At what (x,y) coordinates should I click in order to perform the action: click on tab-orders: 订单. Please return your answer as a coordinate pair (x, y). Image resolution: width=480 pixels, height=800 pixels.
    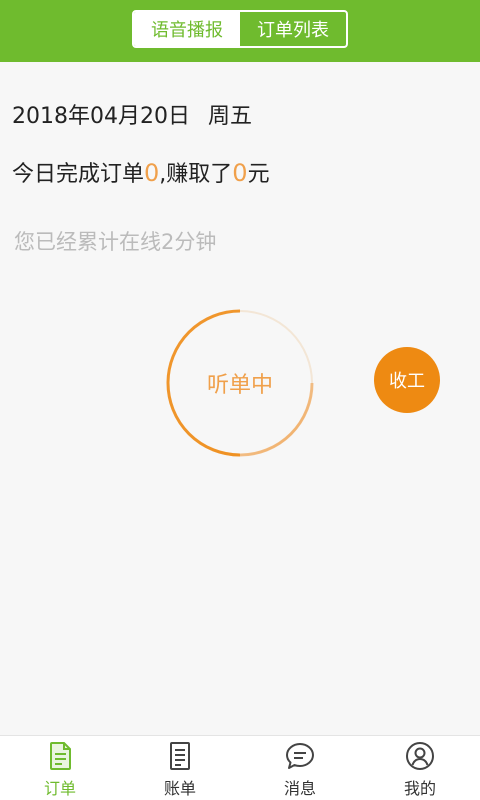
    Looking at the image, I should click on (60, 768).